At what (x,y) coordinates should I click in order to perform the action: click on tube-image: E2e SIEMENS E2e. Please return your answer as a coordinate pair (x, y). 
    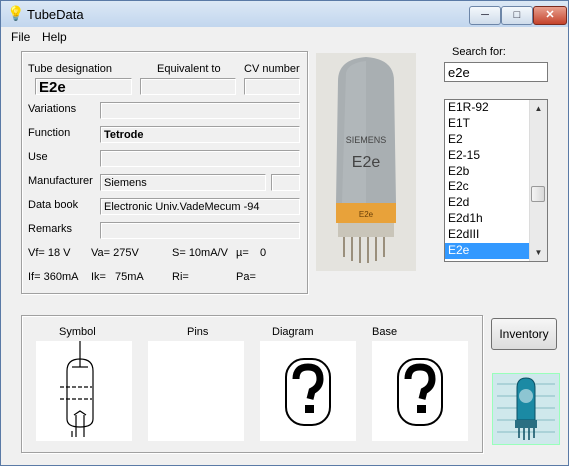
    Looking at the image, I should click on (366, 162).